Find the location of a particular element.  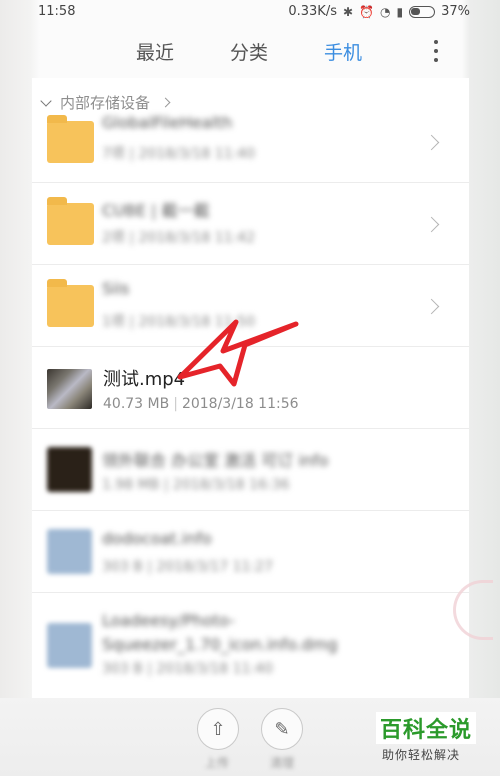

folder-name: CUBE | 截一截 is located at coordinates (156, 210).